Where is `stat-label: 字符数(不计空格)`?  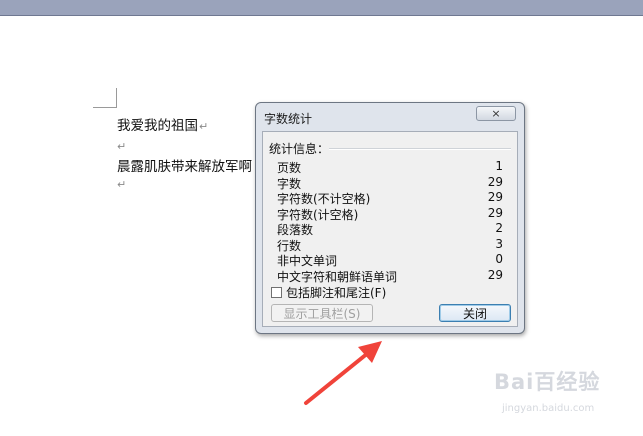 stat-label: 字符数(不计空格) is located at coordinates (324, 199).